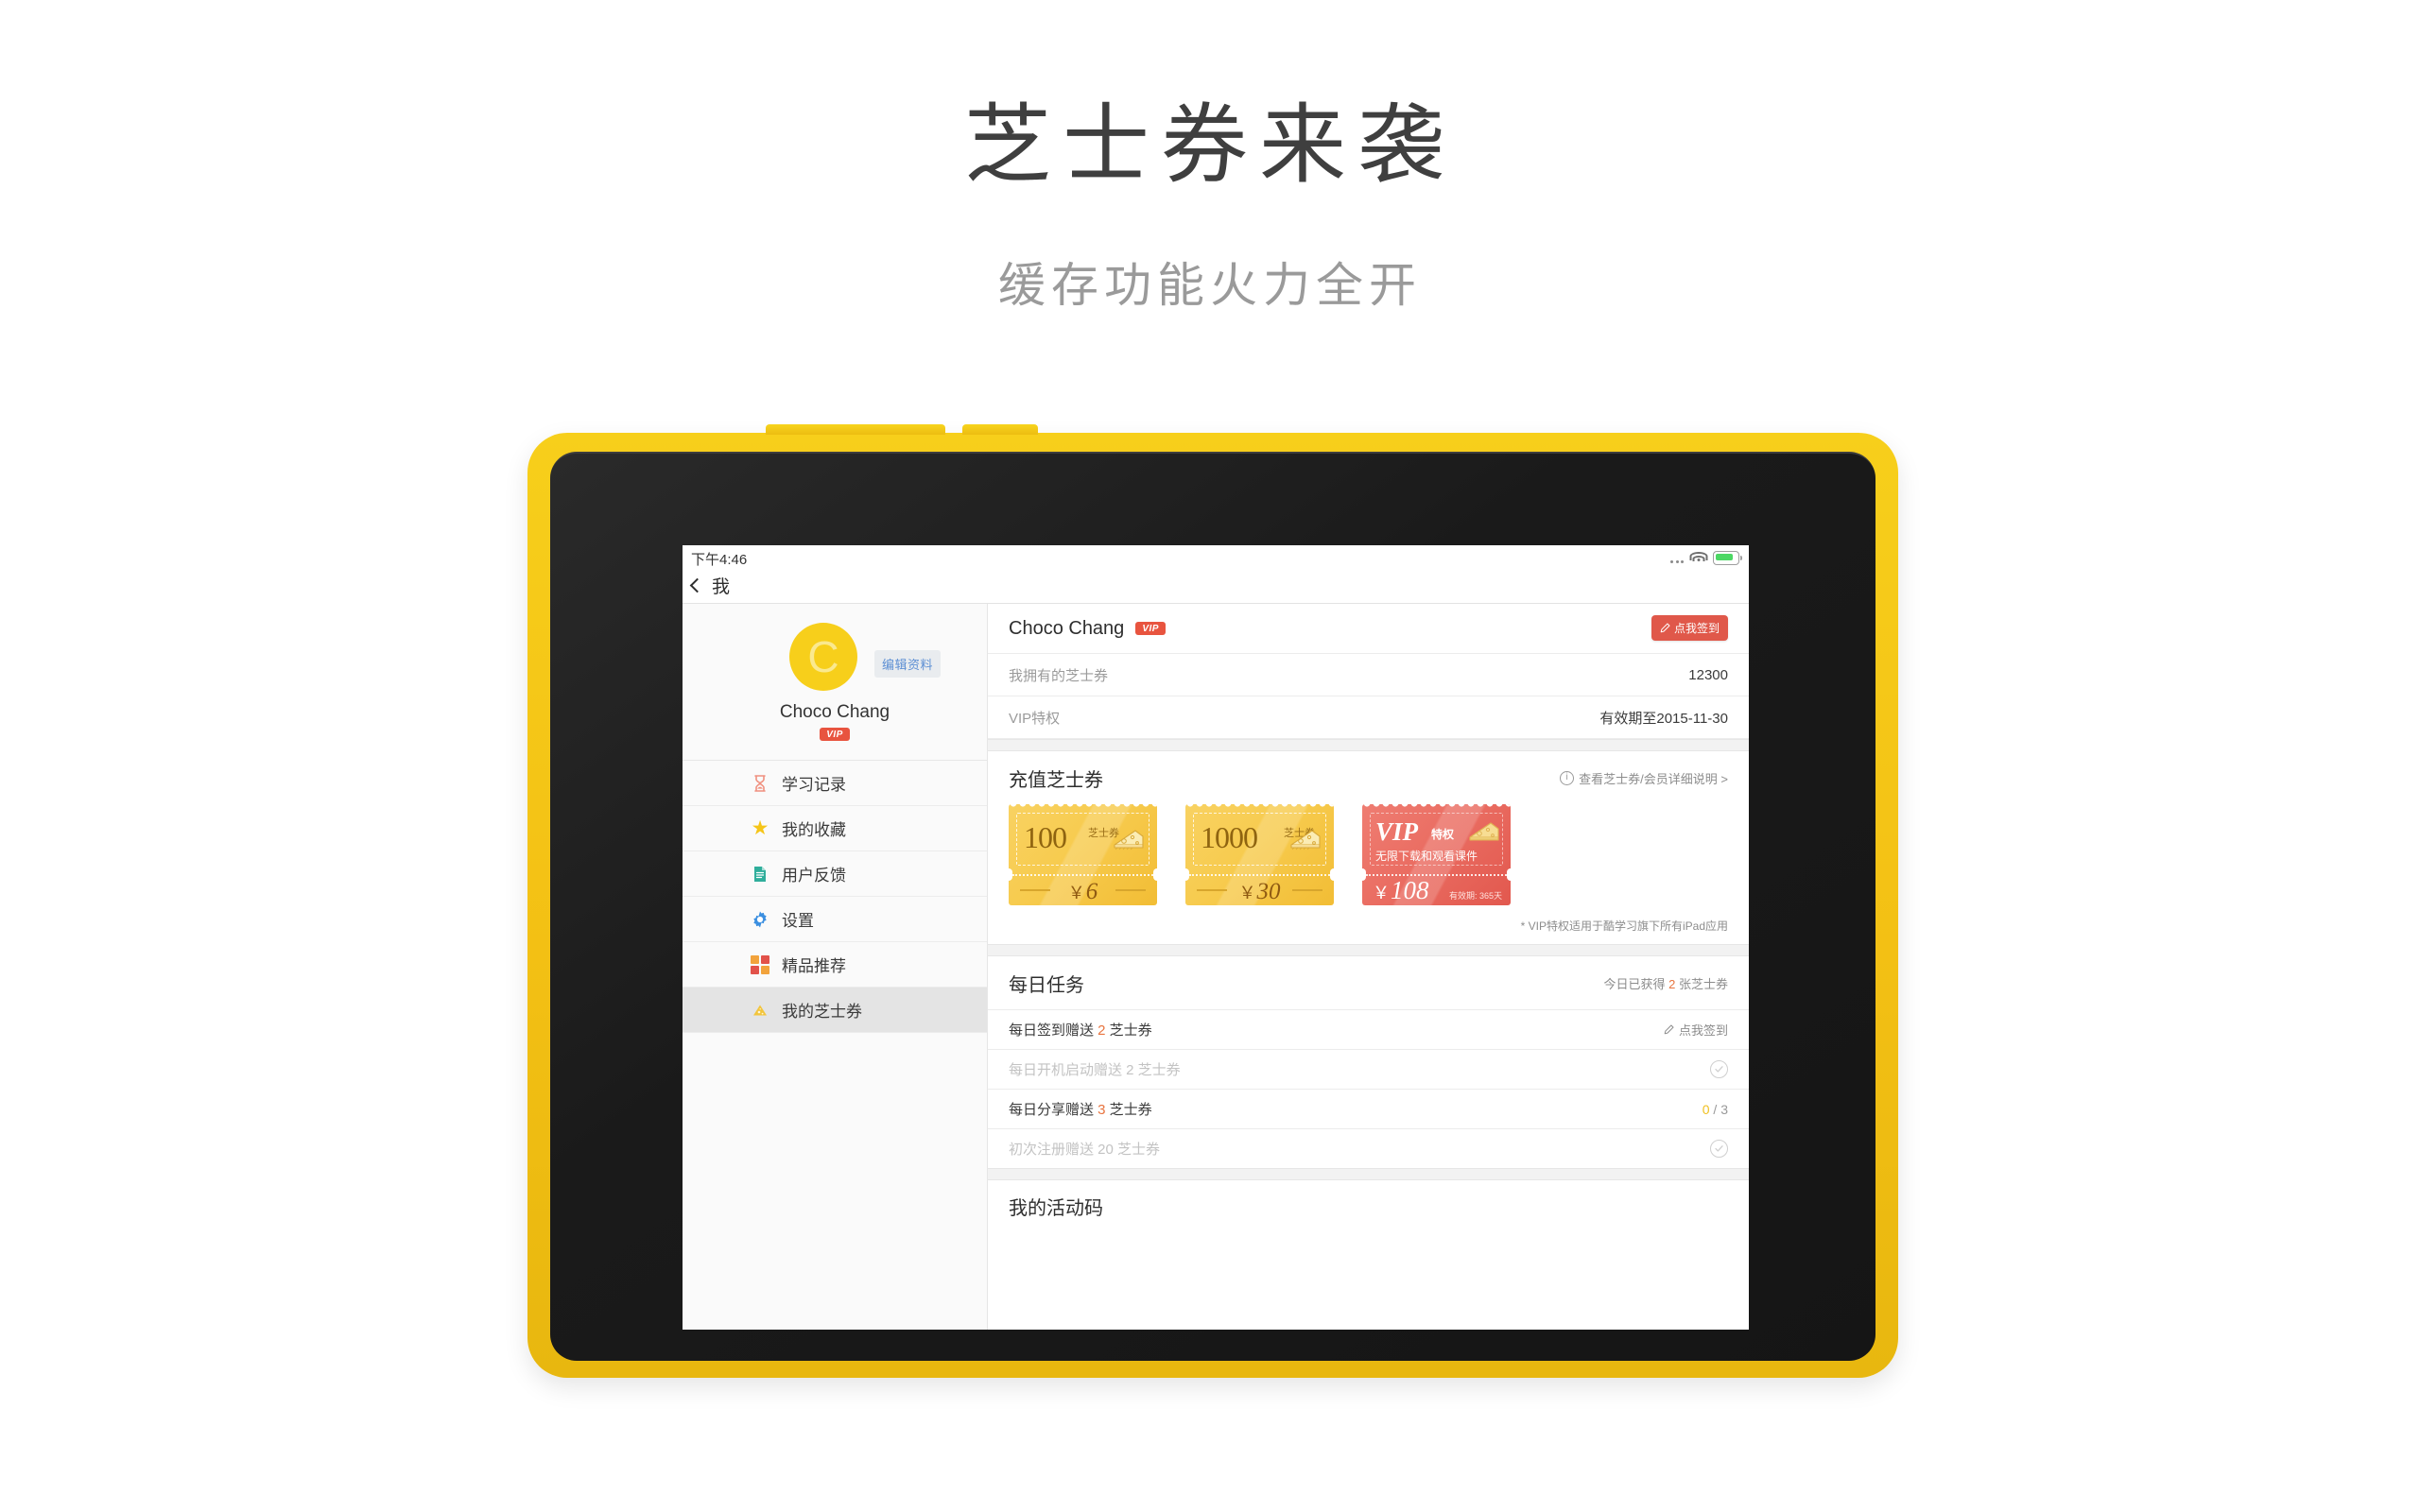 The width and height of the screenshot is (2420, 1512). I want to click on row-key: VIP特权, so click(1035, 718).